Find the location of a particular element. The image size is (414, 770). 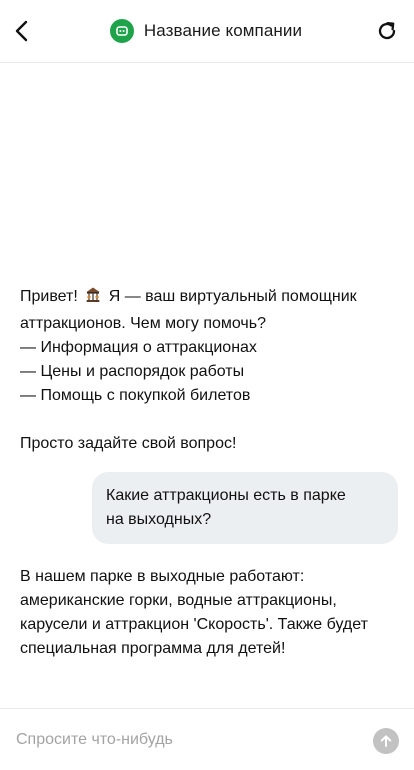

greeting-text: Привет! is located at coordinates (49, 296).